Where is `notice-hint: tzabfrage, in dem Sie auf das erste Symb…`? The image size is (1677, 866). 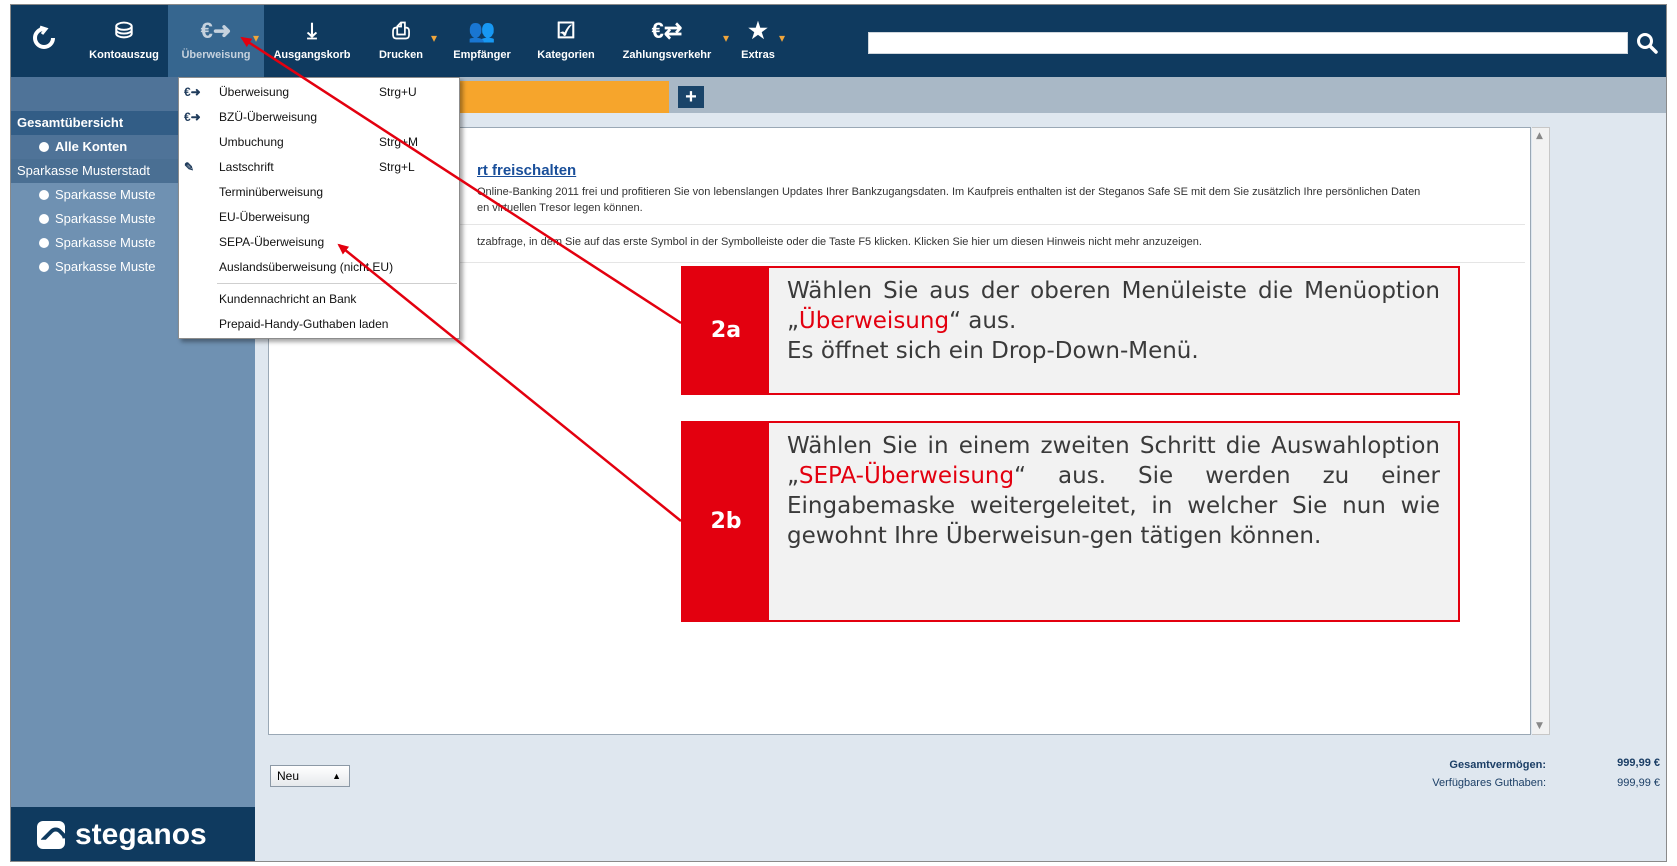
notice-hint: tzabfrage, in dem Sie auf das erste Symb… is located at coordinates (839, 242).